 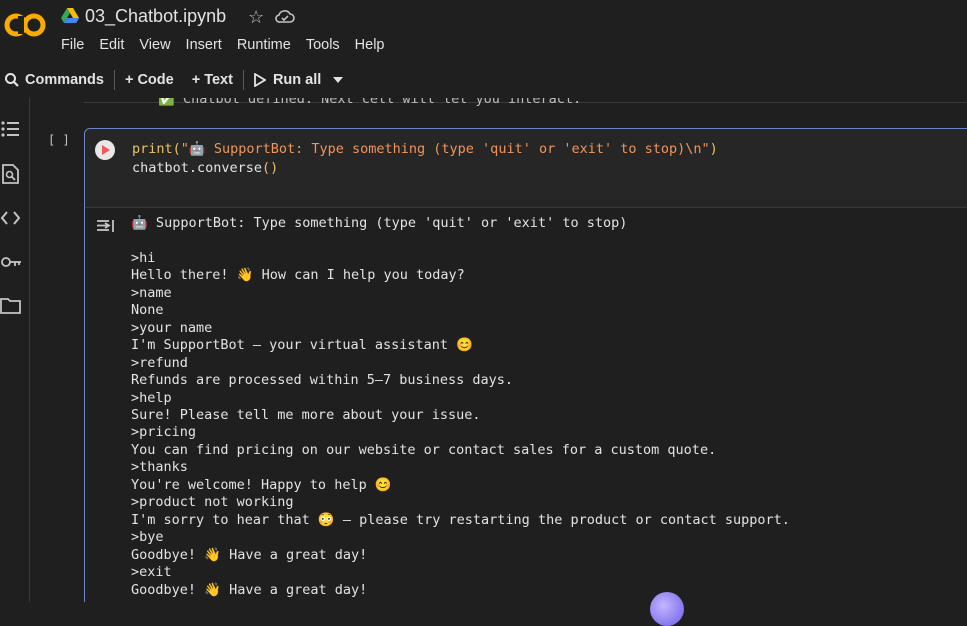 I want to click on secrets-key-icon, so click(x=11, y=262).